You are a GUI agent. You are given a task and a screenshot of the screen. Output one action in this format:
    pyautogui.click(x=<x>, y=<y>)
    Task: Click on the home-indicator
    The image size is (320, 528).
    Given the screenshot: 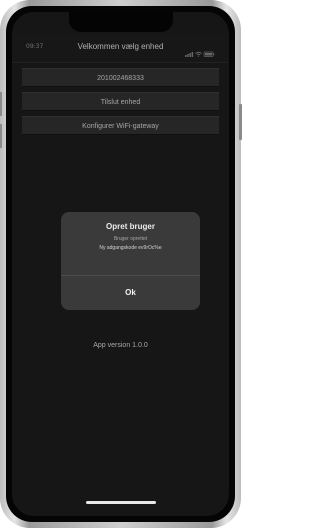 What is the action you would take?
    pyautogui.click(x=120, y=502)
    